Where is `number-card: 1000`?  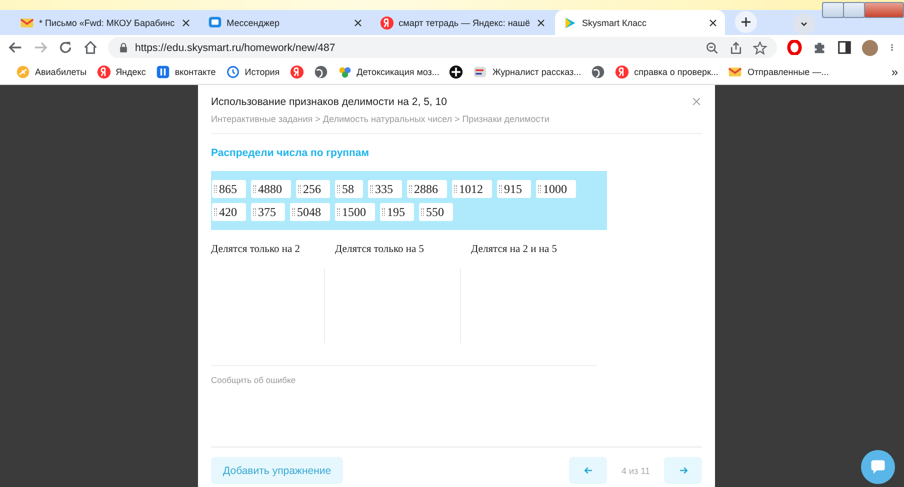 number-card: 1000 is located at coordinates (556, 189).